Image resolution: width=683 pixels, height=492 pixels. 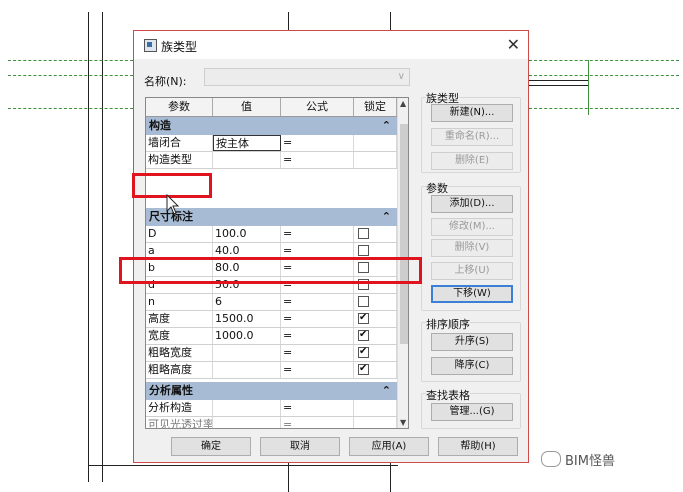 I want to click on value-cell: 按主体, so click(x=247, y=143).